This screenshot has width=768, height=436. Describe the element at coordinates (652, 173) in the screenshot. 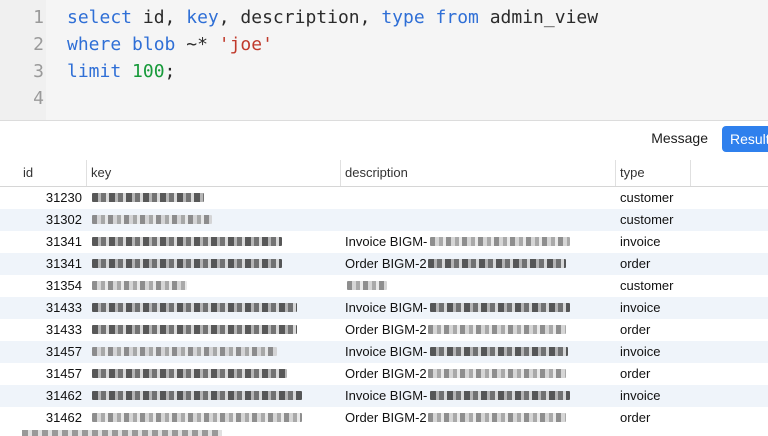

I see `column-header-type: type` at that location.